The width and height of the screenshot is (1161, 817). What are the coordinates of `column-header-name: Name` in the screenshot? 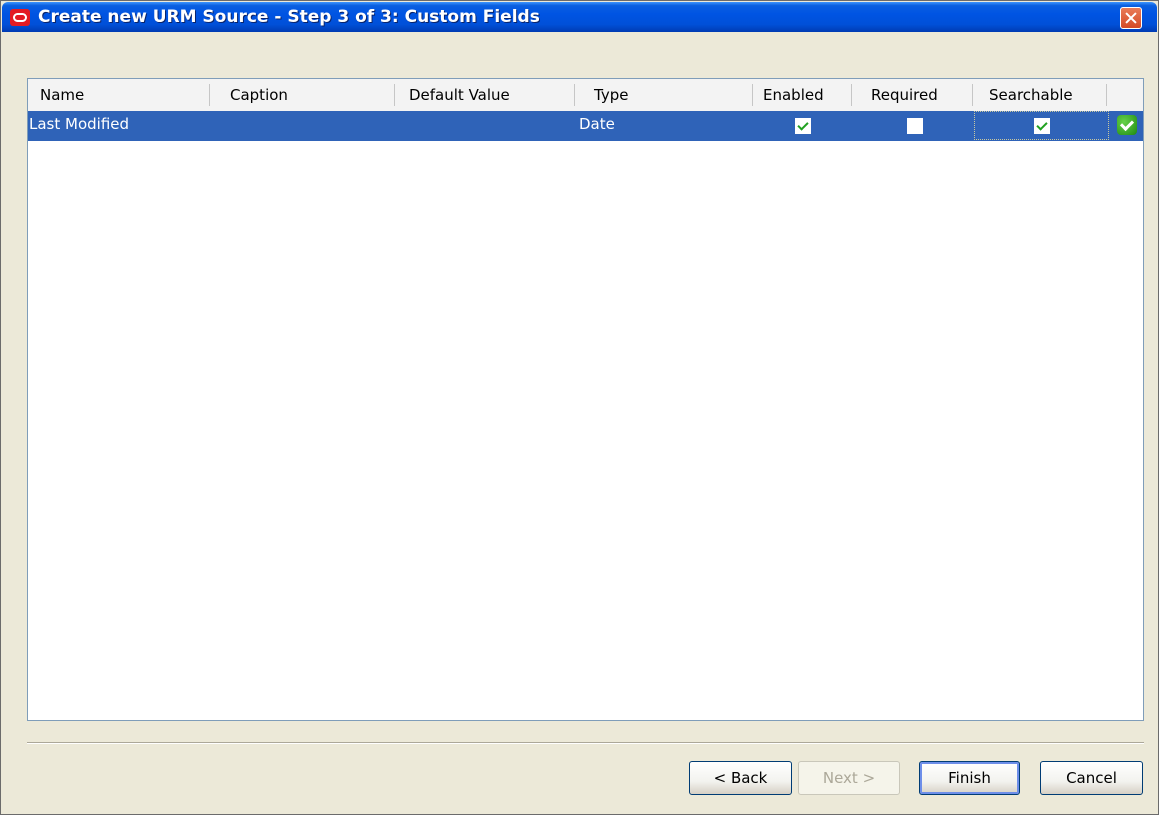 It's located at (62, 95).